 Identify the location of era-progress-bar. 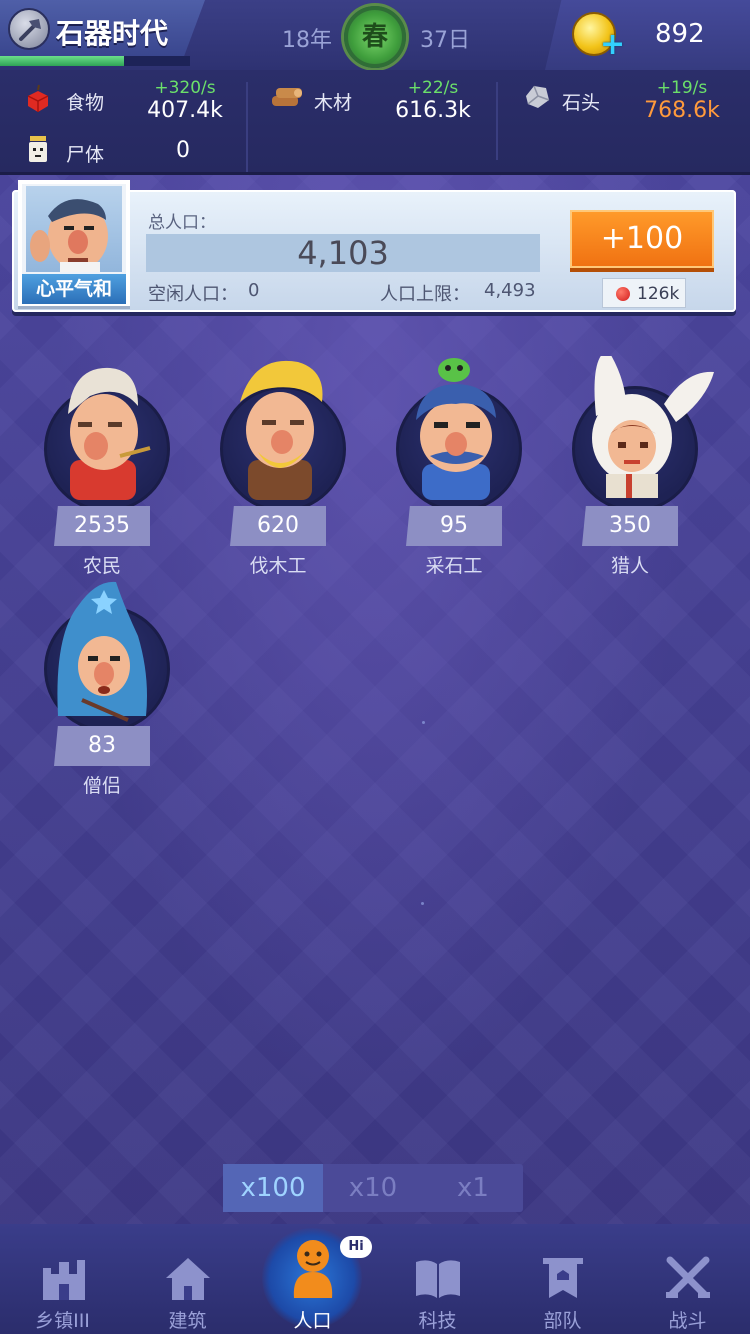
(95, 61).